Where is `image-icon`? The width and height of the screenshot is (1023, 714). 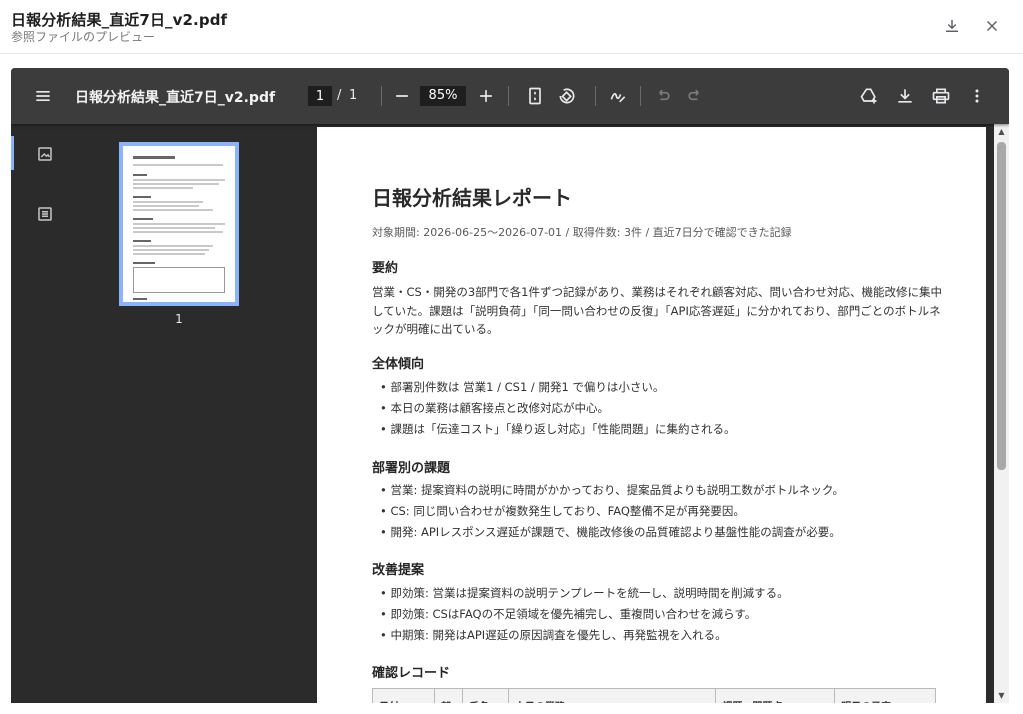
image-icon is located at coordinates (45, 154).